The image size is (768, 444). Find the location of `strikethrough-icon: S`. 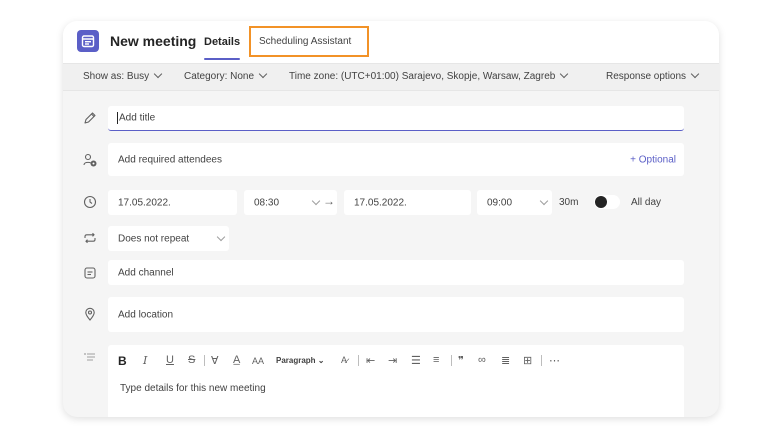

strikethrough-icon: S is located at coordinates (191, 360).